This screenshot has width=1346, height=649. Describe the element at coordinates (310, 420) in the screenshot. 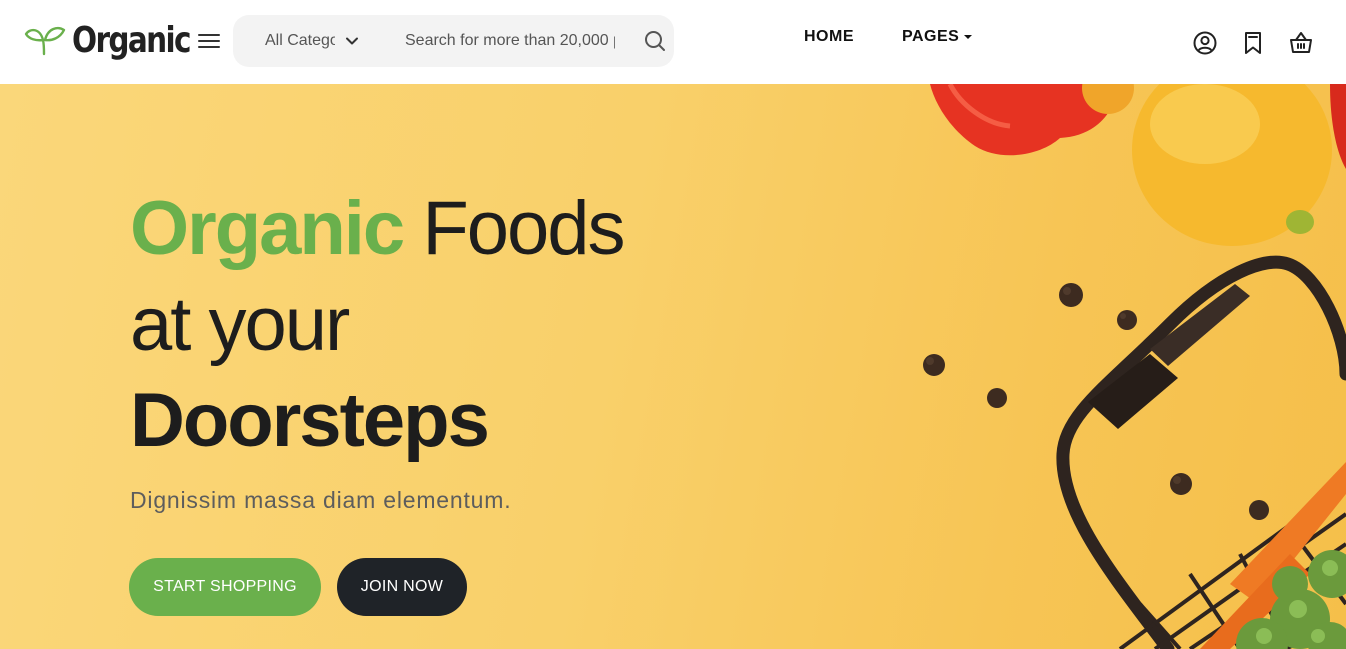

I see `hero-title-line-3: Doorsteps` at that location.